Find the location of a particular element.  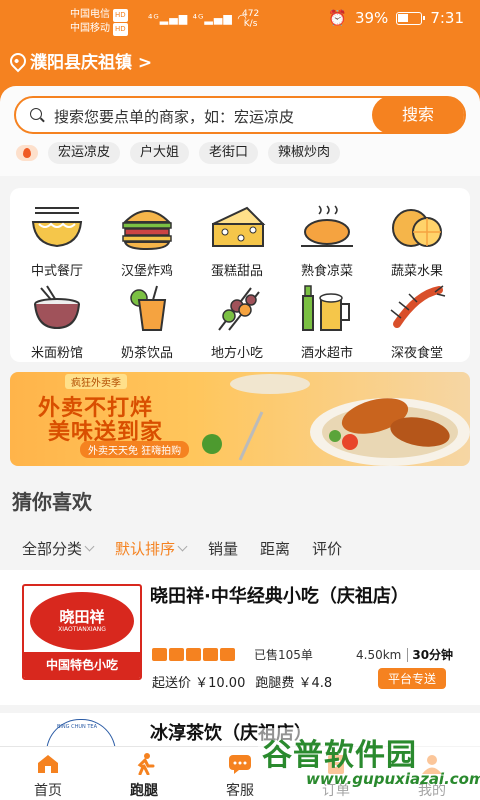

nav-errand: 跑腿 is located at coordinates (144, 773).